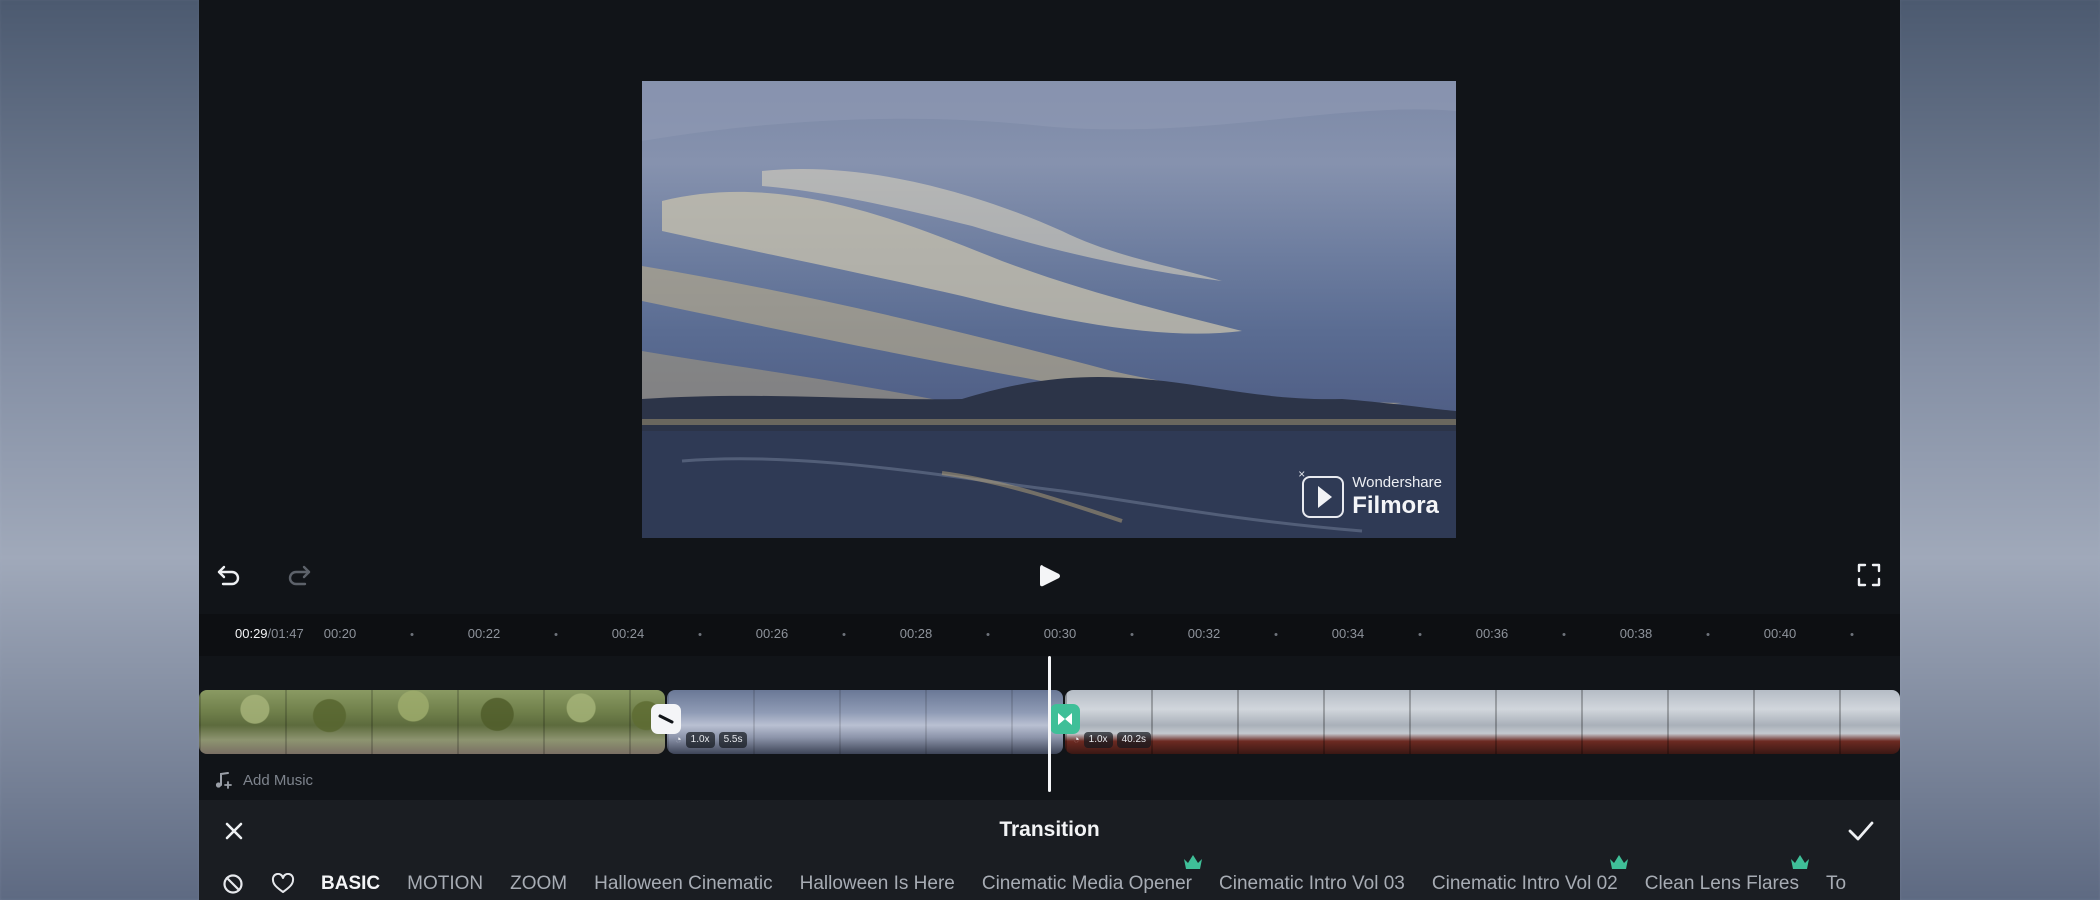 The height and width of the screenshot is (900, 2100). Describe the element at coordinates (445, 884) in the screenshot. I see `tab-motion: MOTION` at that location.